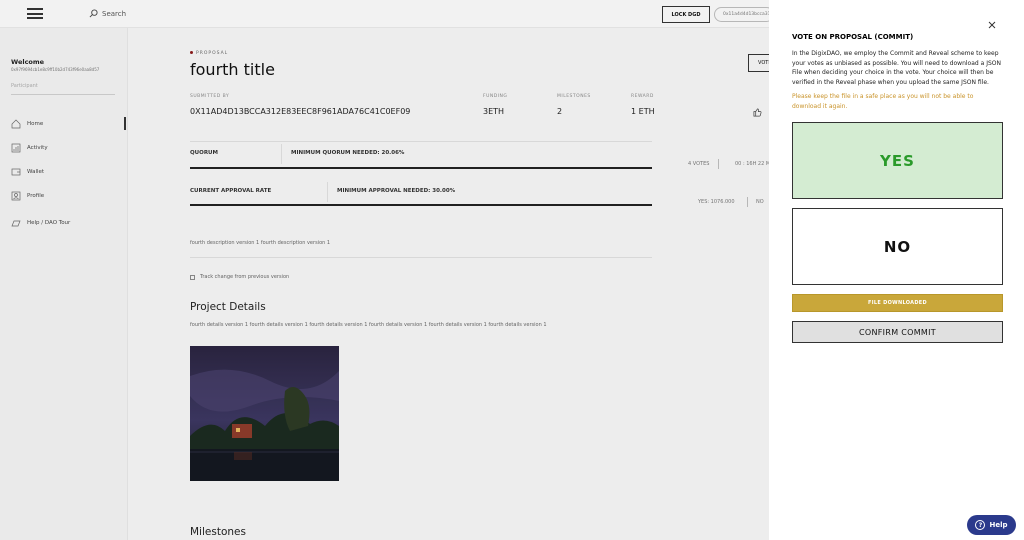 The height and width of the screenshot is (540, 1024). What do you see at coordinates (853, 37) in the screenshot?
I see `panel-title: VOTE ON PROPOSAL (COMMIT)` at bounding box center [853, 37].